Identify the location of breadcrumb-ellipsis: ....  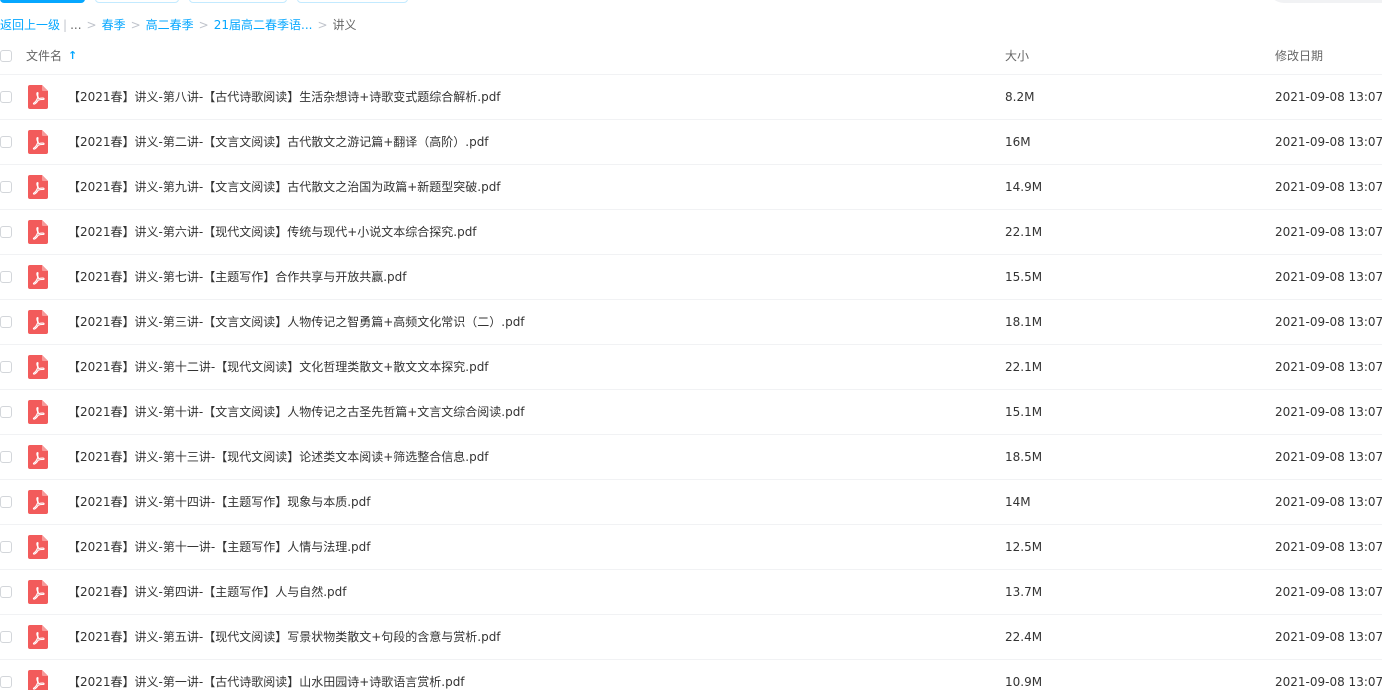
(75, 25).